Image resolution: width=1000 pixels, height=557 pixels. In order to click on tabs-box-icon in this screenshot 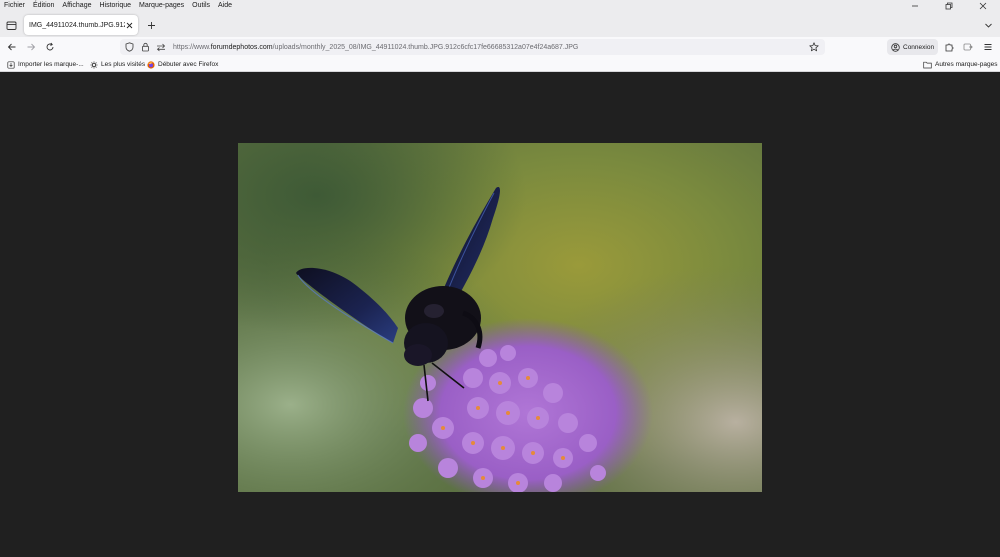, I will do `click(11, 25)`.